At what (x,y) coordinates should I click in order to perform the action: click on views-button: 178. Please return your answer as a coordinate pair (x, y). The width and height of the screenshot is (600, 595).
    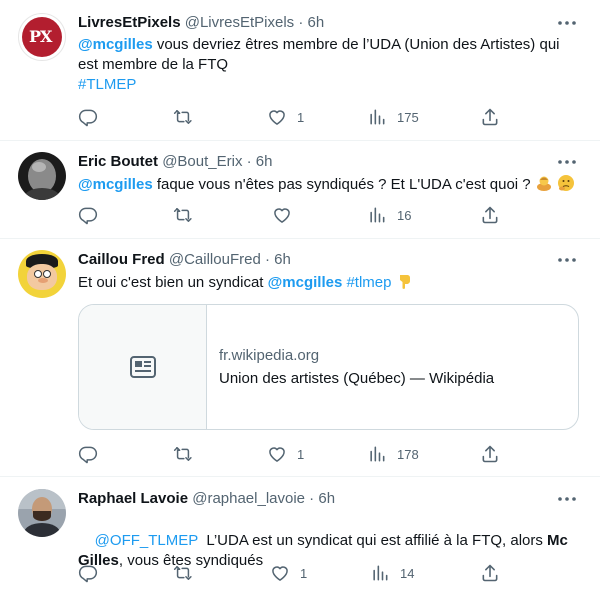
    Looking at the image, I should click on (393, 454).